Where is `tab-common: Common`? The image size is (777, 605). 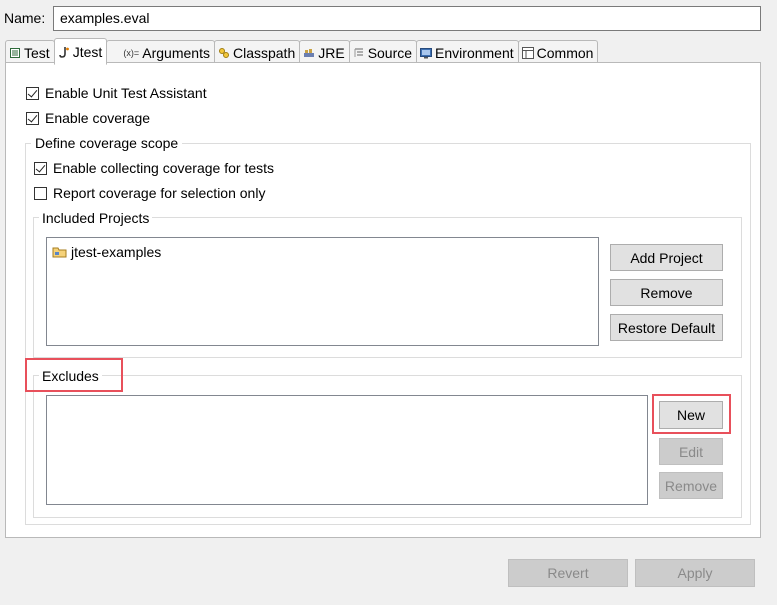
tab-common: Common is located at coordinates (558, 52).